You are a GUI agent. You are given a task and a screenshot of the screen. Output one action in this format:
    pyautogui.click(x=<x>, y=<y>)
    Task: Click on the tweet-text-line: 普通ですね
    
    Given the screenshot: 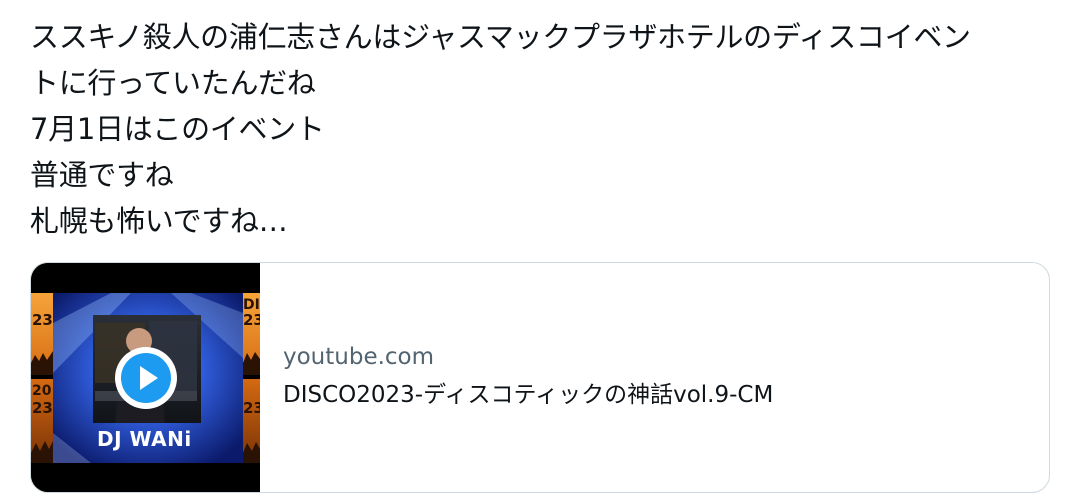 What is the action you would take?
    pyautogui.click(x=102, y=175)
    